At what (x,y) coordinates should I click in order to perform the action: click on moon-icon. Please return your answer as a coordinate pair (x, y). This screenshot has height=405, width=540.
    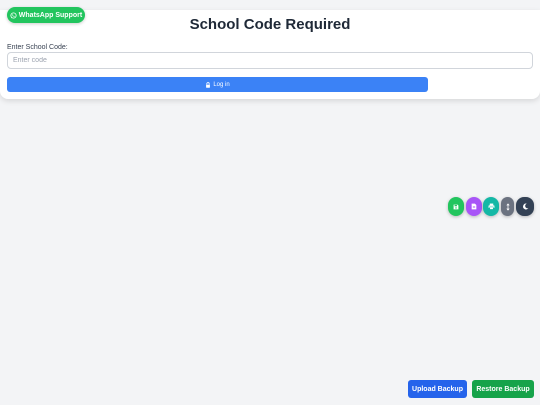
    Looking at the image, I should click on (525, 206).